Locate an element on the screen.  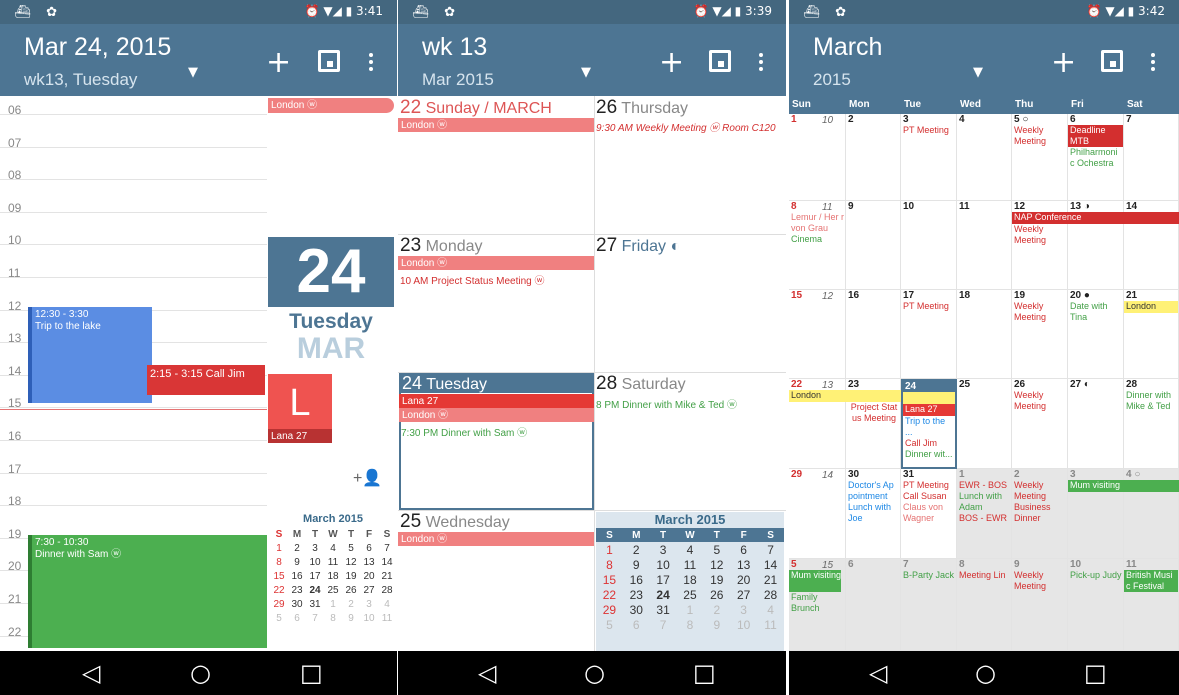
day-cell: 8 Meeting Lin is located at coordinates (984, 605).